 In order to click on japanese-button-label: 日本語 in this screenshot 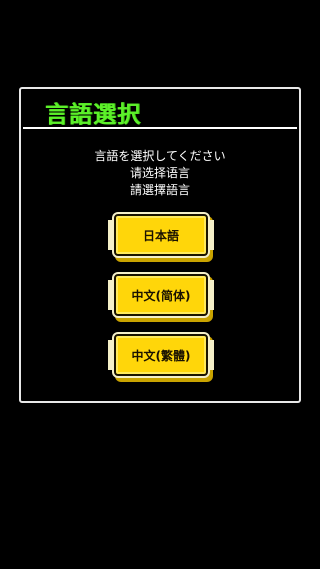, I will do `click(160, 236)`.